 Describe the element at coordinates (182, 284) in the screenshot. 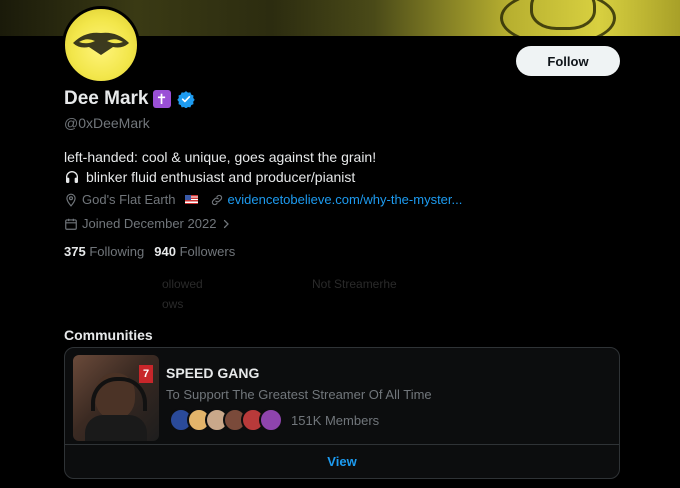

I see `faded-text-followed: ollowed` at that location.